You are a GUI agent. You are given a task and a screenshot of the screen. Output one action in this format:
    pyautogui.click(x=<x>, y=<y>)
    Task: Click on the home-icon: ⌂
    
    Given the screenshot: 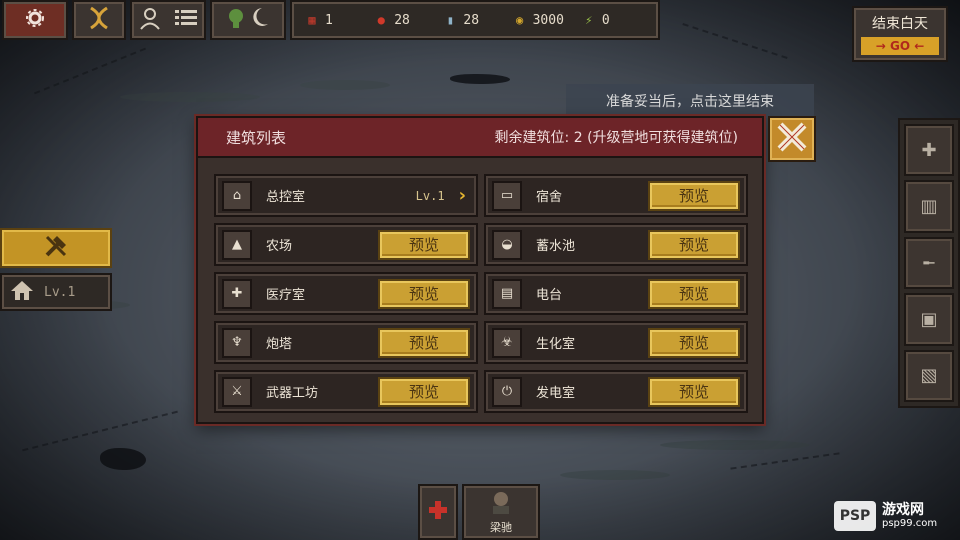 What is the action you would take?
    pyautogui.click(x=237, y=195)
    